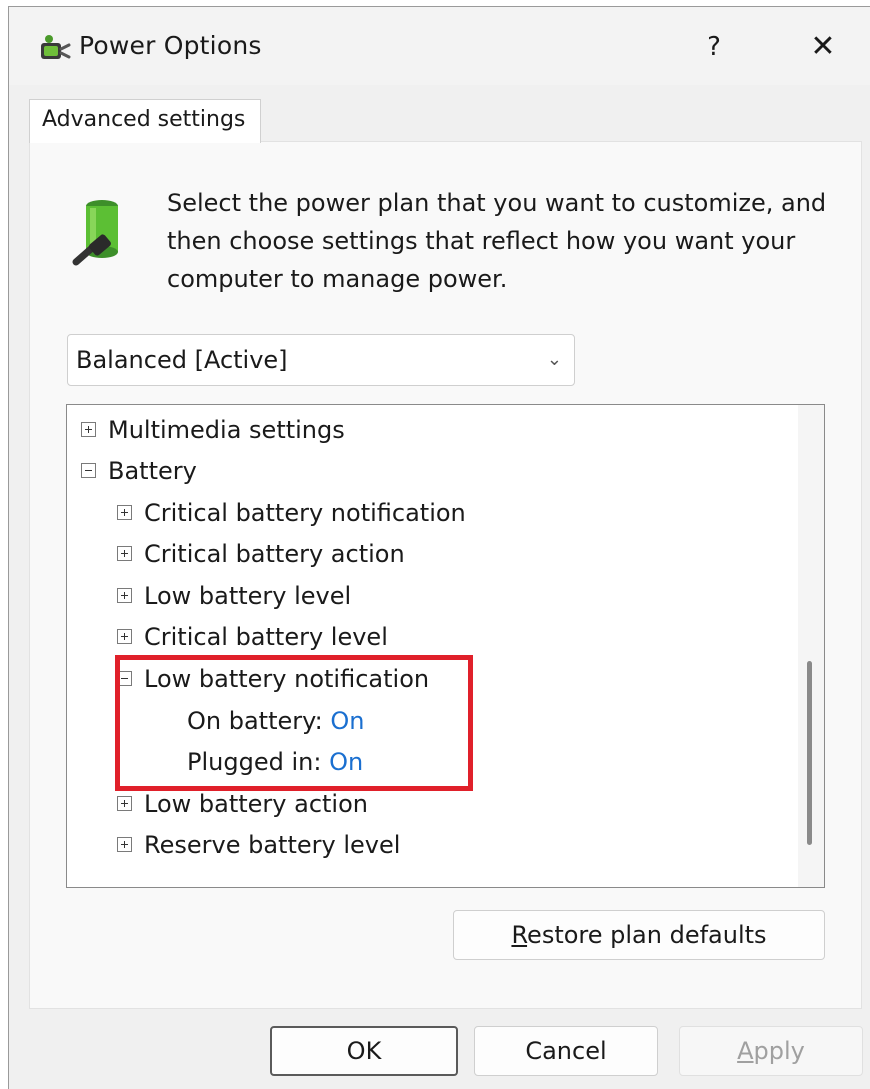 This screenshot has width=870, height=1089. I want to click on scrollbar-thumb, so click(809, 753).